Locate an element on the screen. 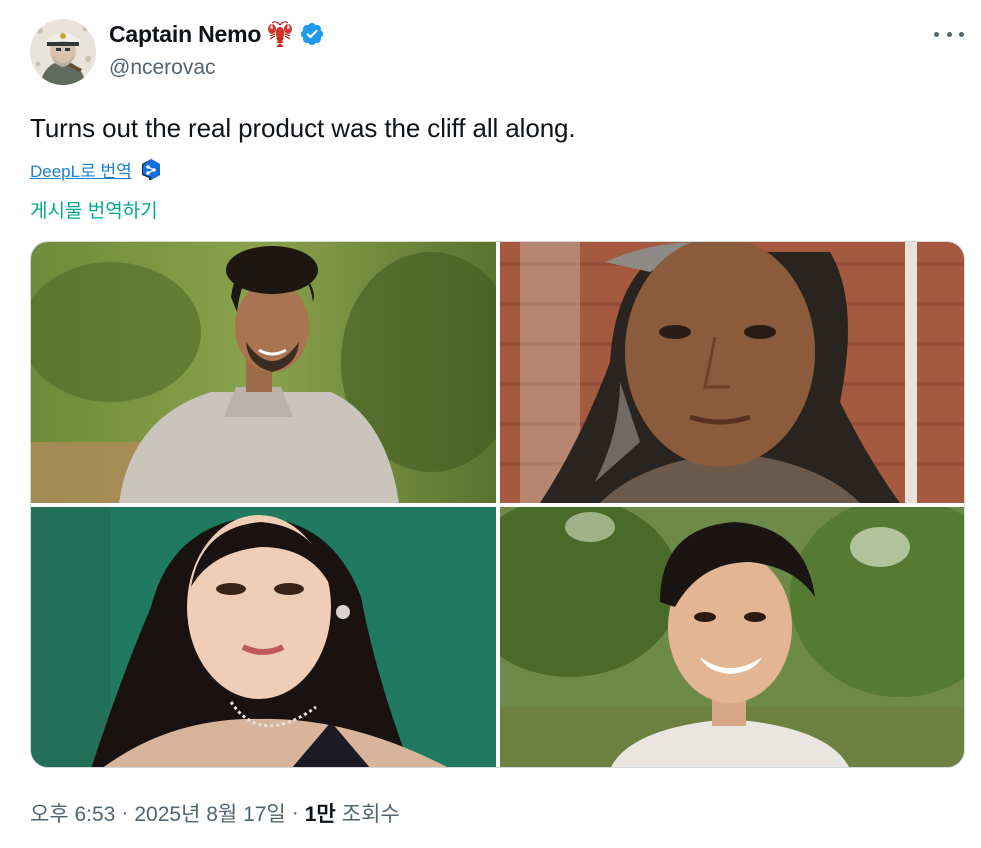 The width and height of the screenshot is (981, 848). deepl-logo-icon is located at coordinates (150, 169).